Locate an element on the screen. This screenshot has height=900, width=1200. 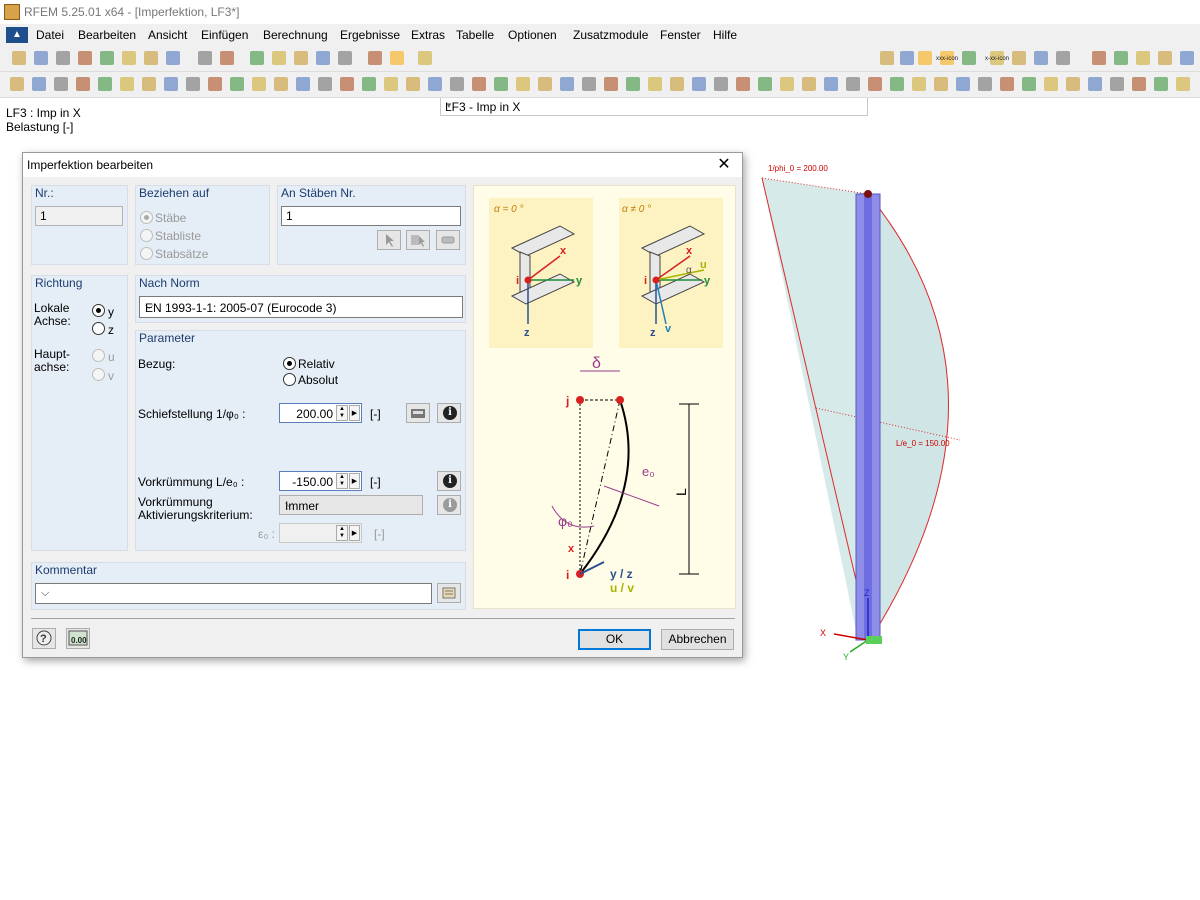
radio-axis-u is located at coordinates (98, 355).